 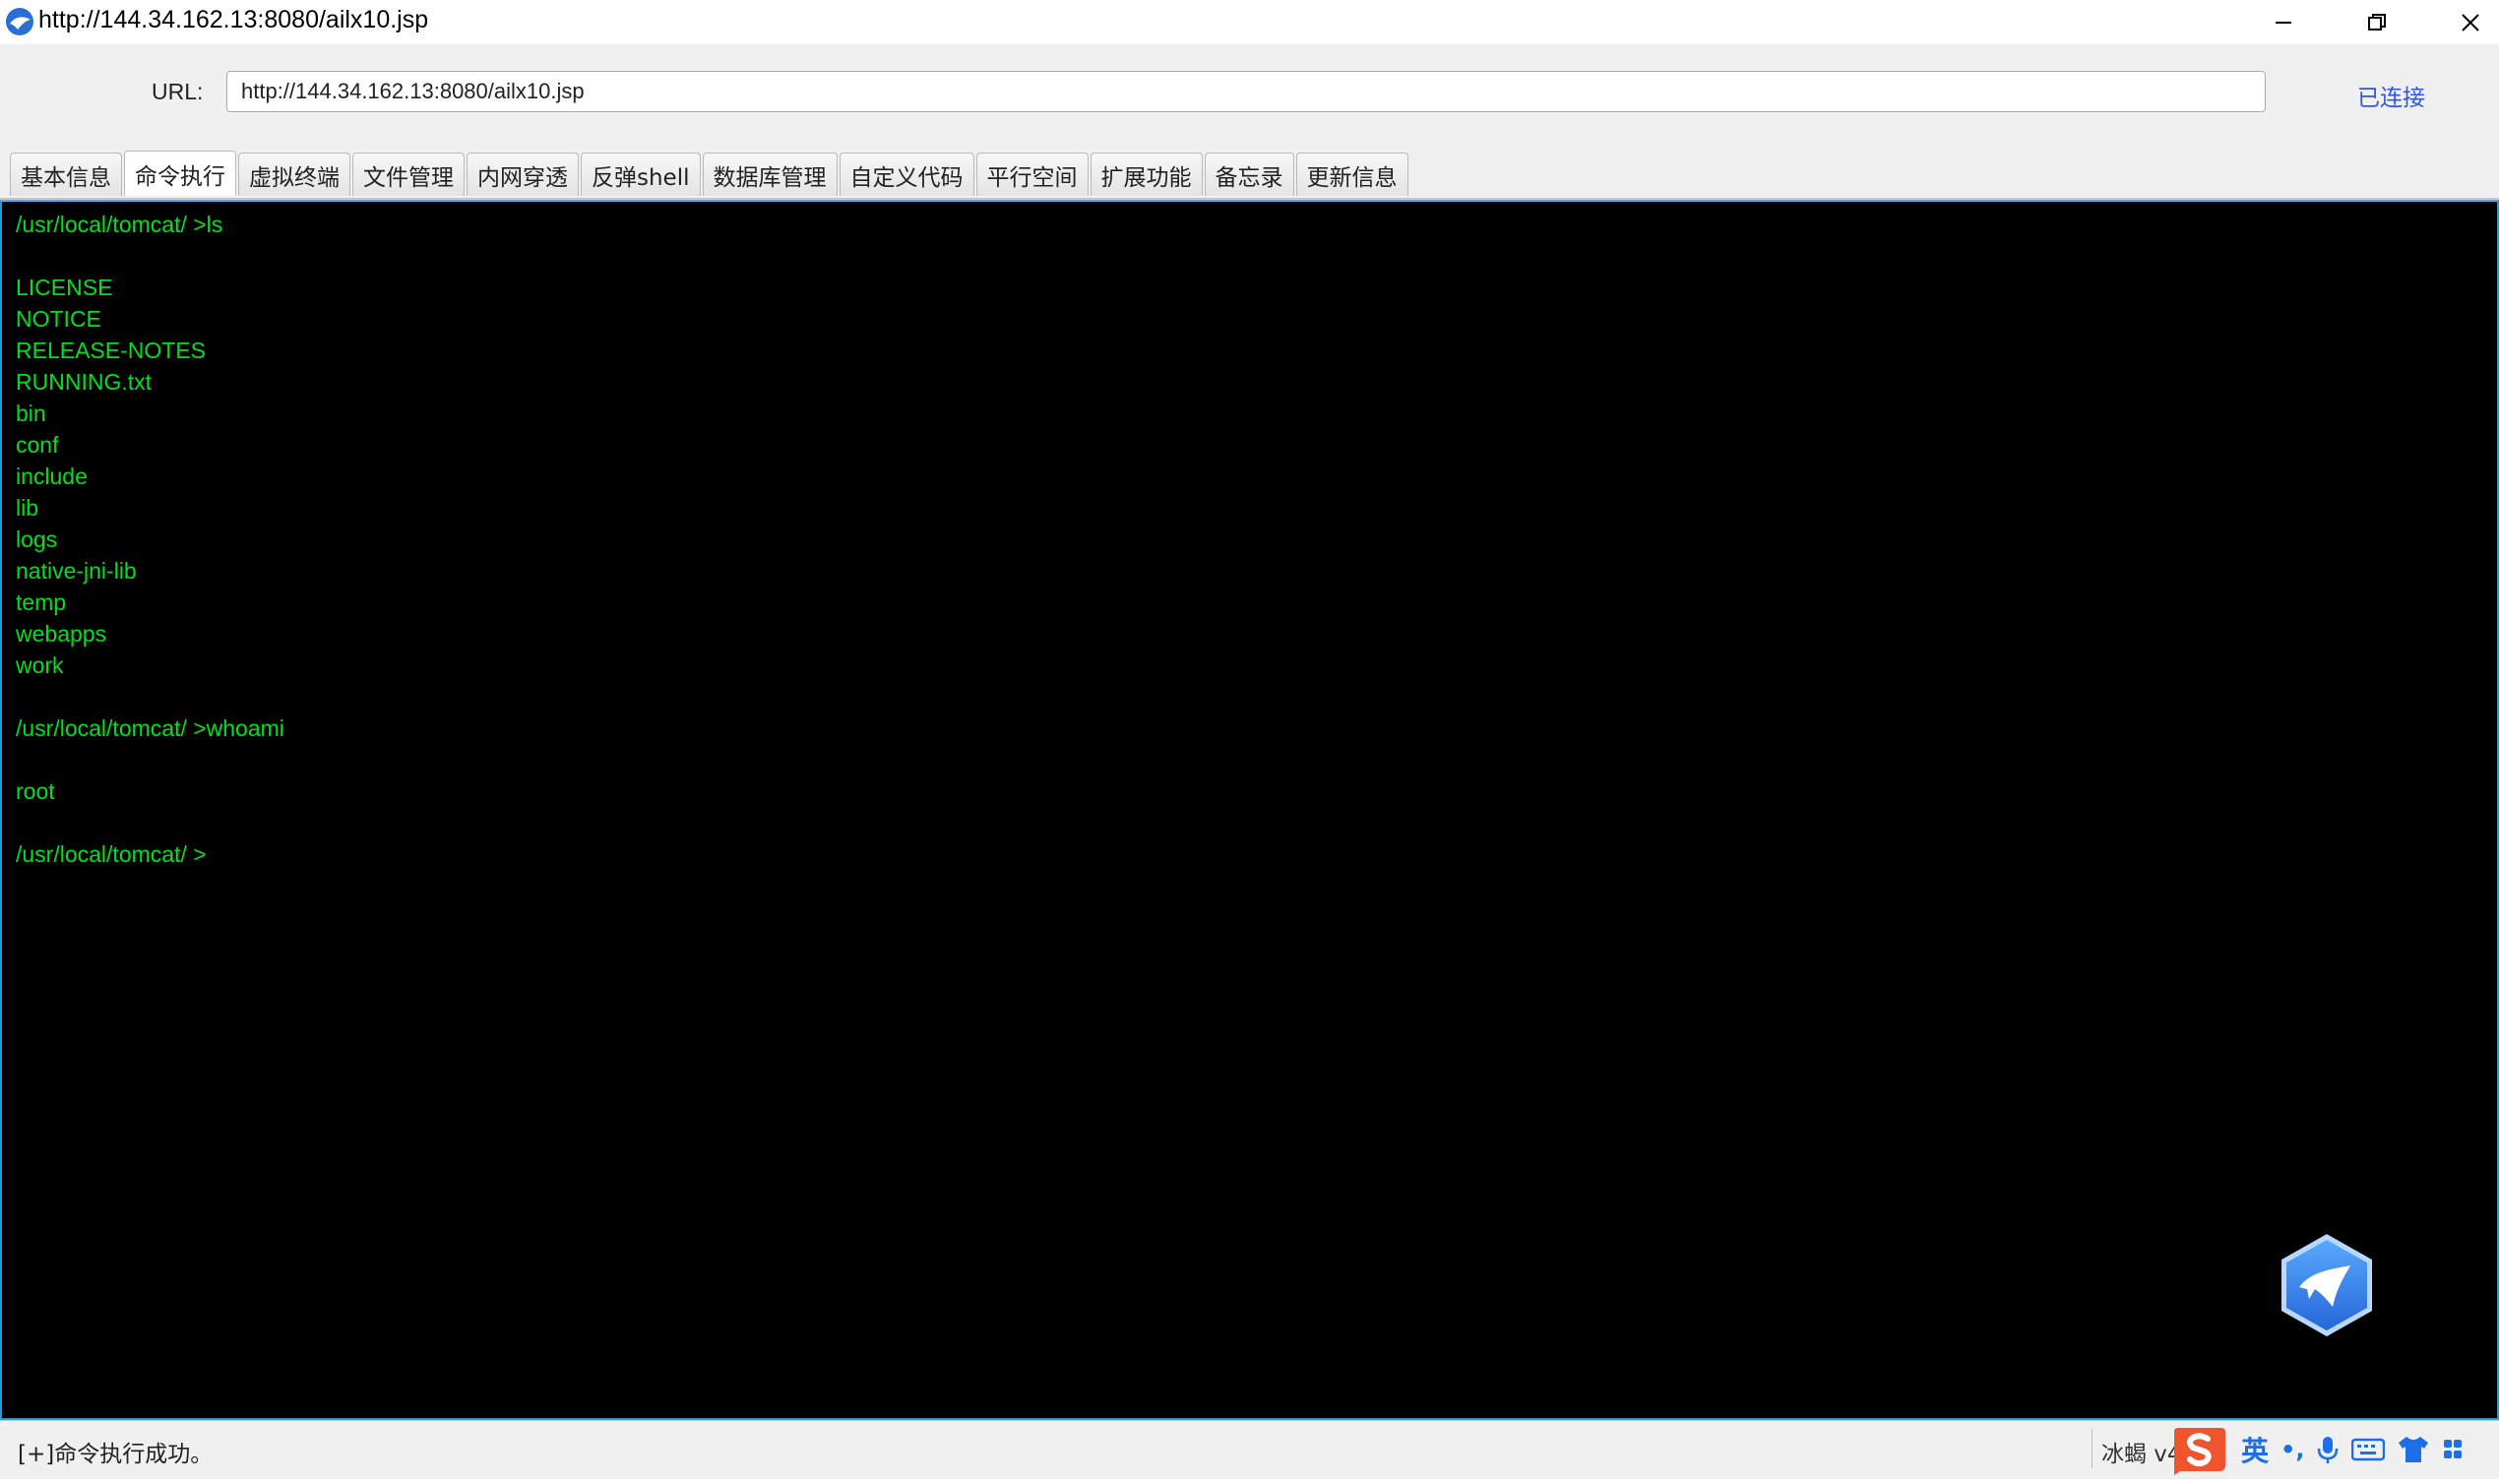 What do you see at coordinates (41, 602) in the screenshot?
I see `terminal-line: temp` at bounding box center [41, 602].